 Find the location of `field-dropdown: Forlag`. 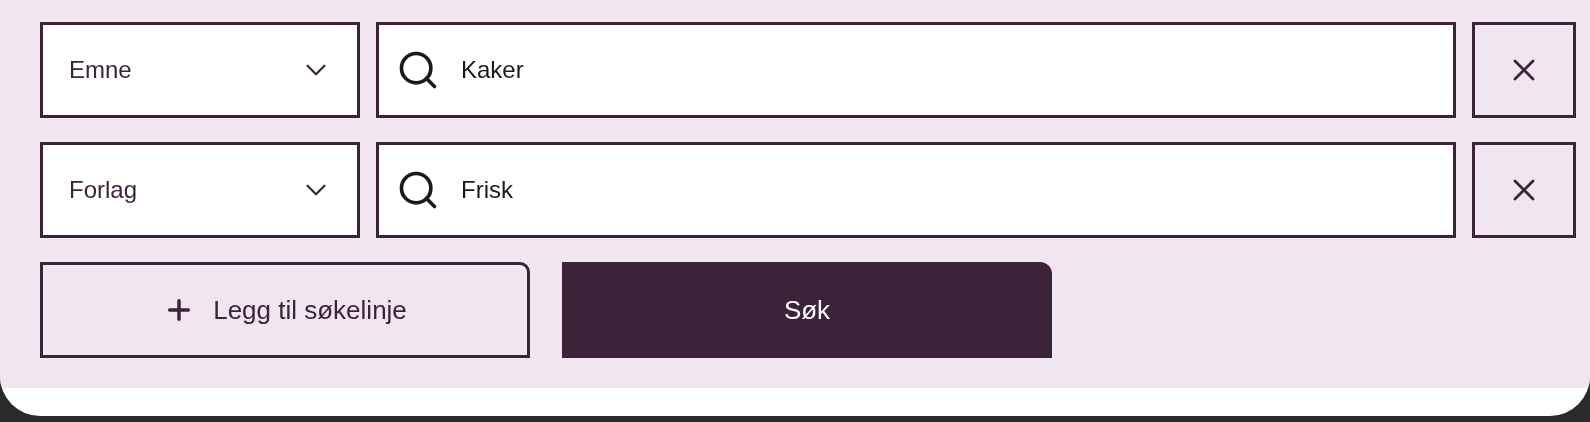

field-dropdown: Forlag is located at coordinates (200, 190).